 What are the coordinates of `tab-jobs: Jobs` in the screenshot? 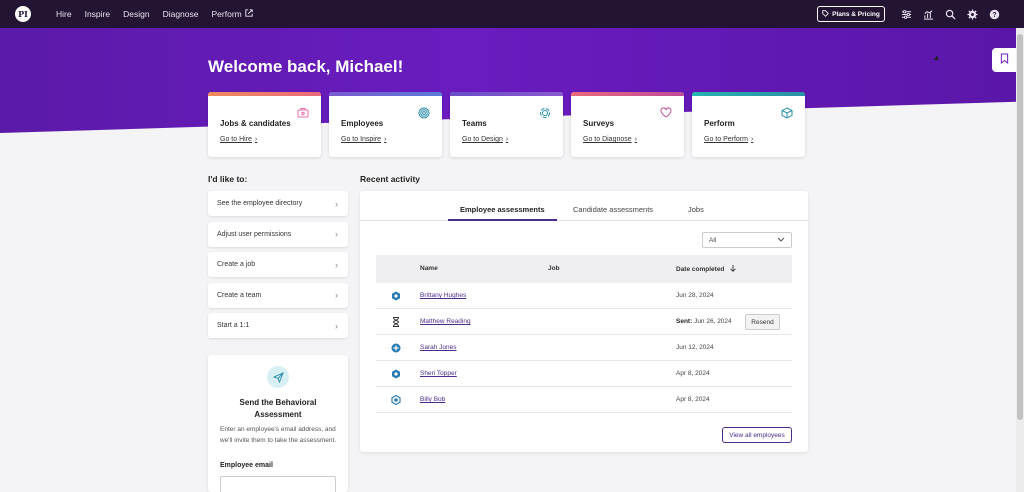 It's located at (696, 209).